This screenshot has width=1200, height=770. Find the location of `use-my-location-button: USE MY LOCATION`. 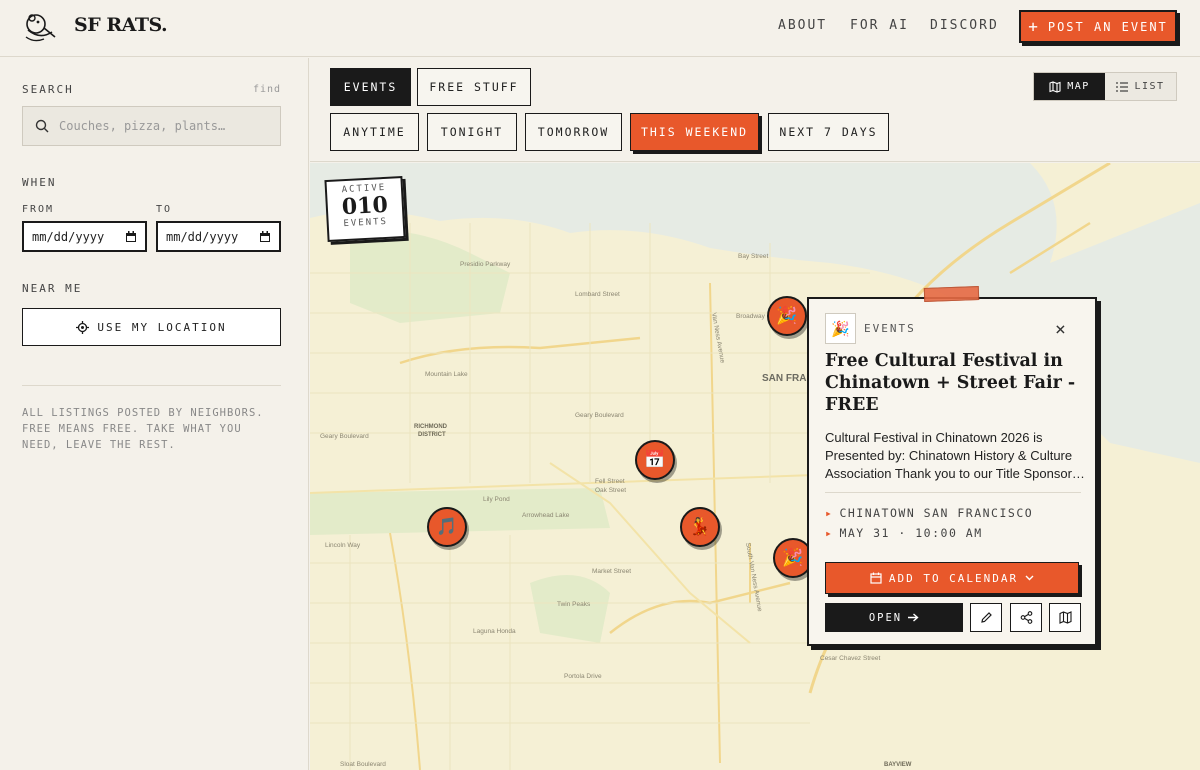

use-my-location-button: USE MY LOCATION is located at coordinates (151, 327).